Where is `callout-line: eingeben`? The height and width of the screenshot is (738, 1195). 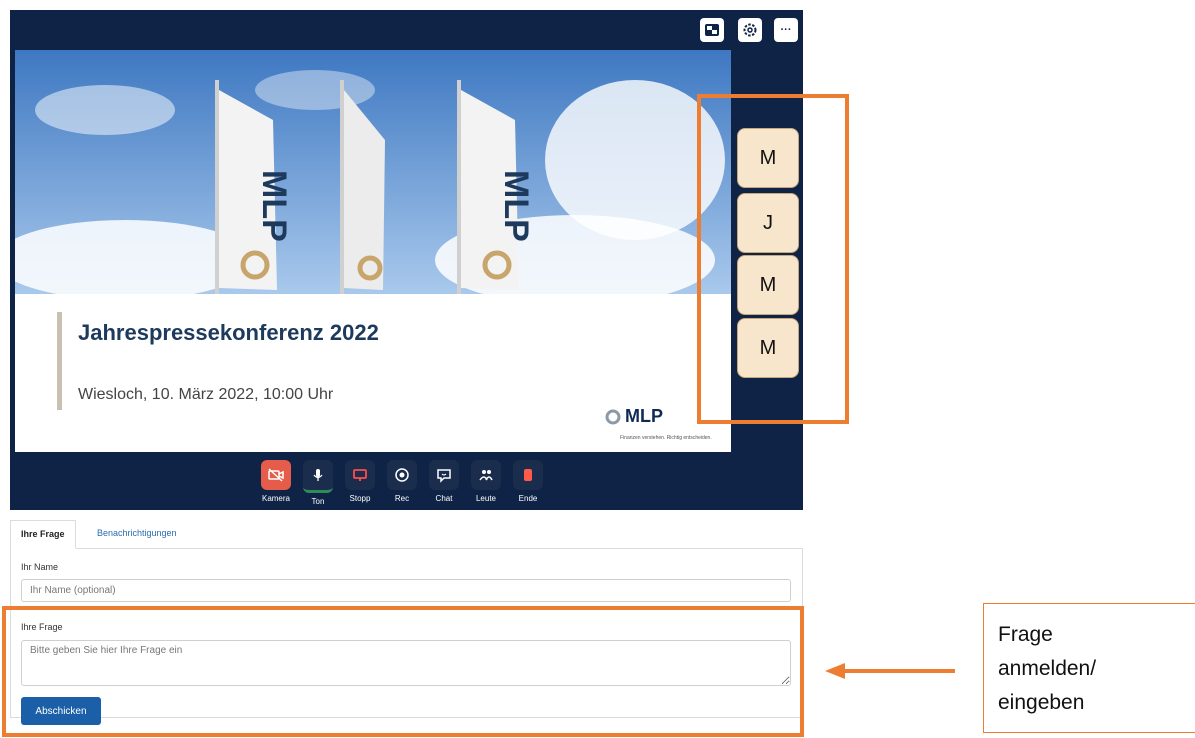 callout-line: eingeben is located at coordinates (1041, 702).